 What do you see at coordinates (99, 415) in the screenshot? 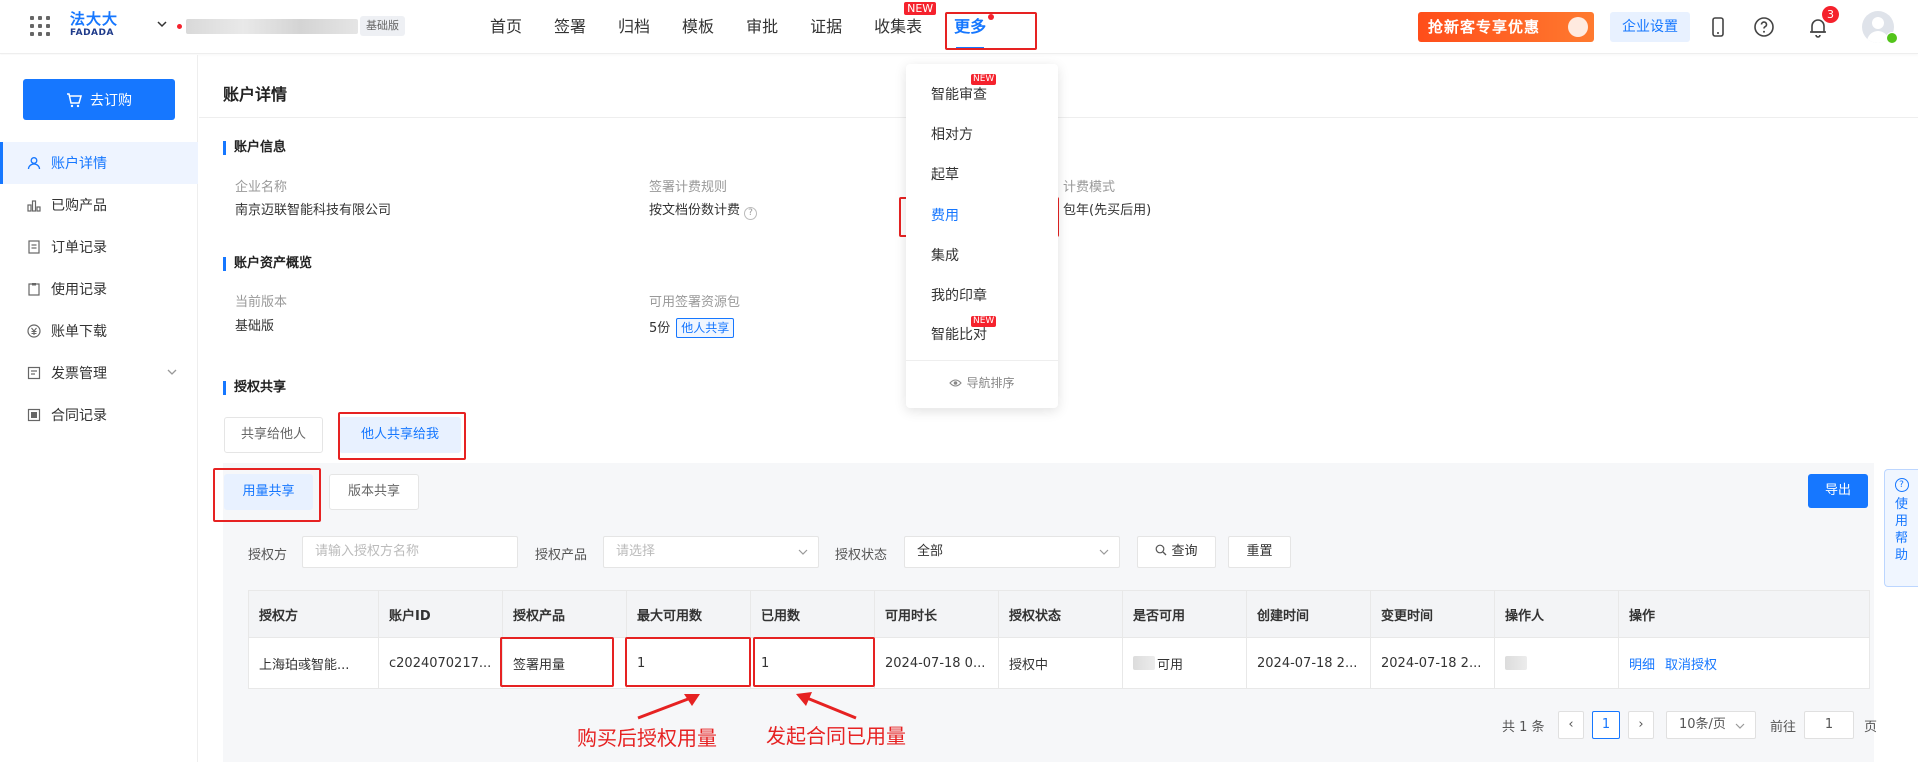
I see `sidebar-item-contracts: 合同记录` at bounding box center [99, 415].